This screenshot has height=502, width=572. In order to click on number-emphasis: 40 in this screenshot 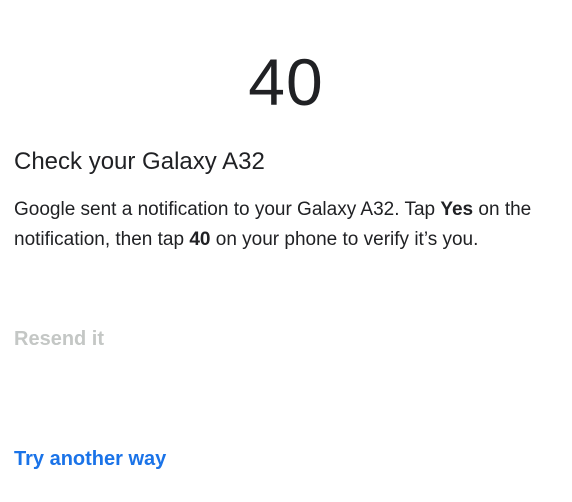, I will do `click(200, 239)`.